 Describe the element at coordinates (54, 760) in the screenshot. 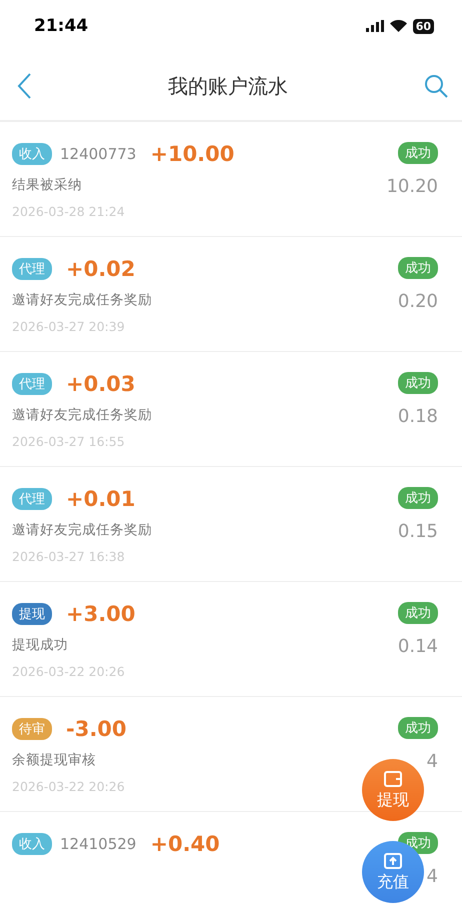

I see `description: 余额提现审核` at that location.